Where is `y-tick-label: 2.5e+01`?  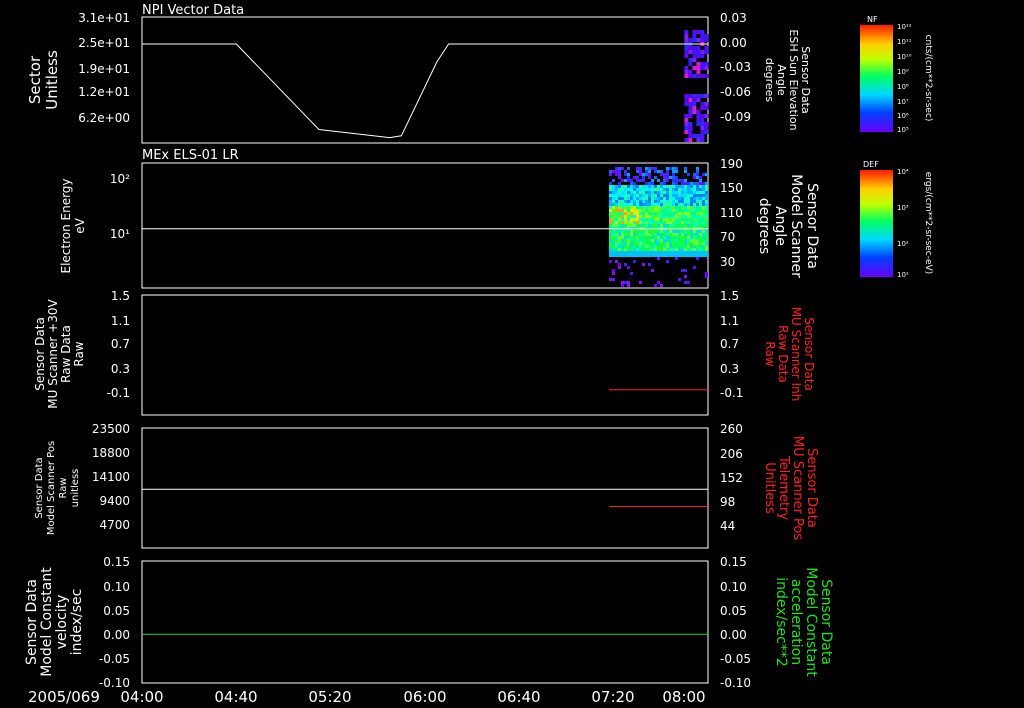
y-tick-label: 2.5e+01 is located at coordinates (104, 43).